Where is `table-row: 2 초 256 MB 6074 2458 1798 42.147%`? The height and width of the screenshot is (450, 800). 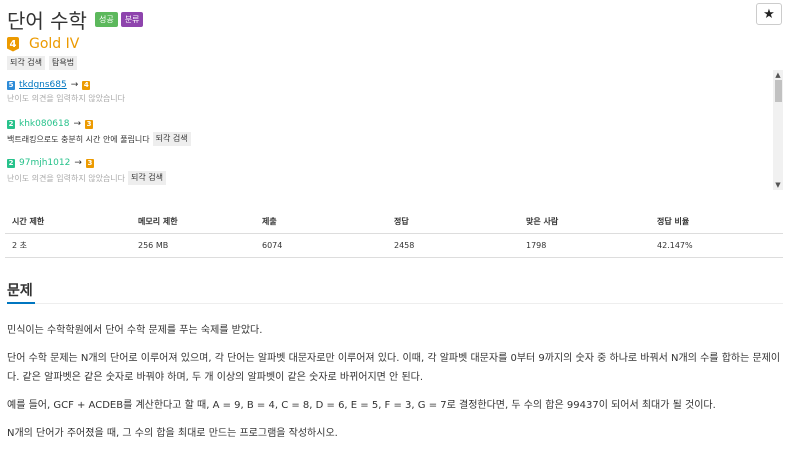
table-row: 2 초 256 MB 6074 2458 1798 42.147% is located at coordinates (394, 246).